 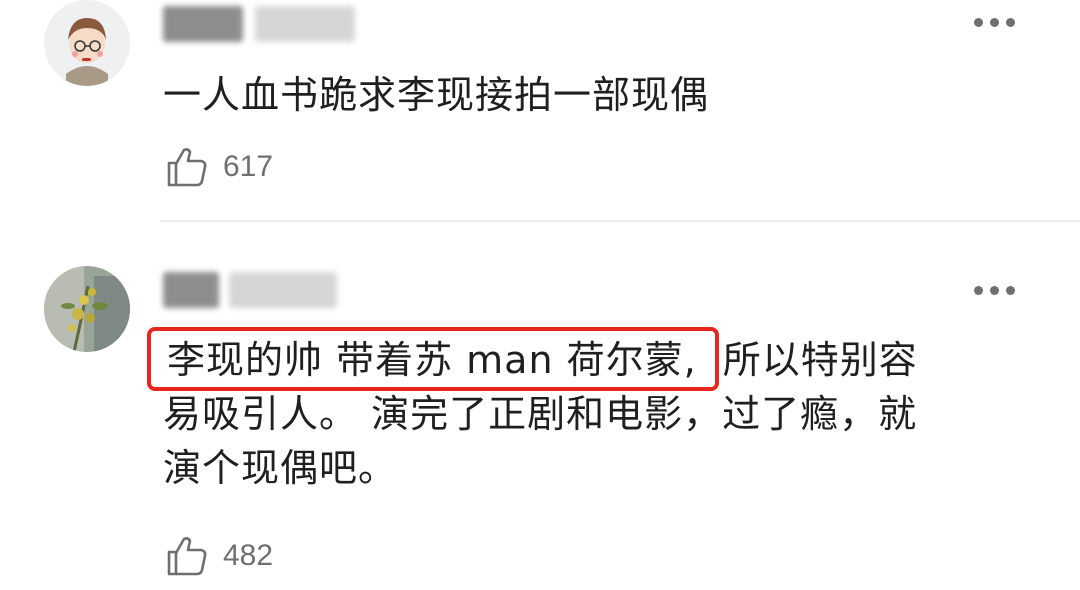 I want to click on blurred-name, so click(x=191, y=290).